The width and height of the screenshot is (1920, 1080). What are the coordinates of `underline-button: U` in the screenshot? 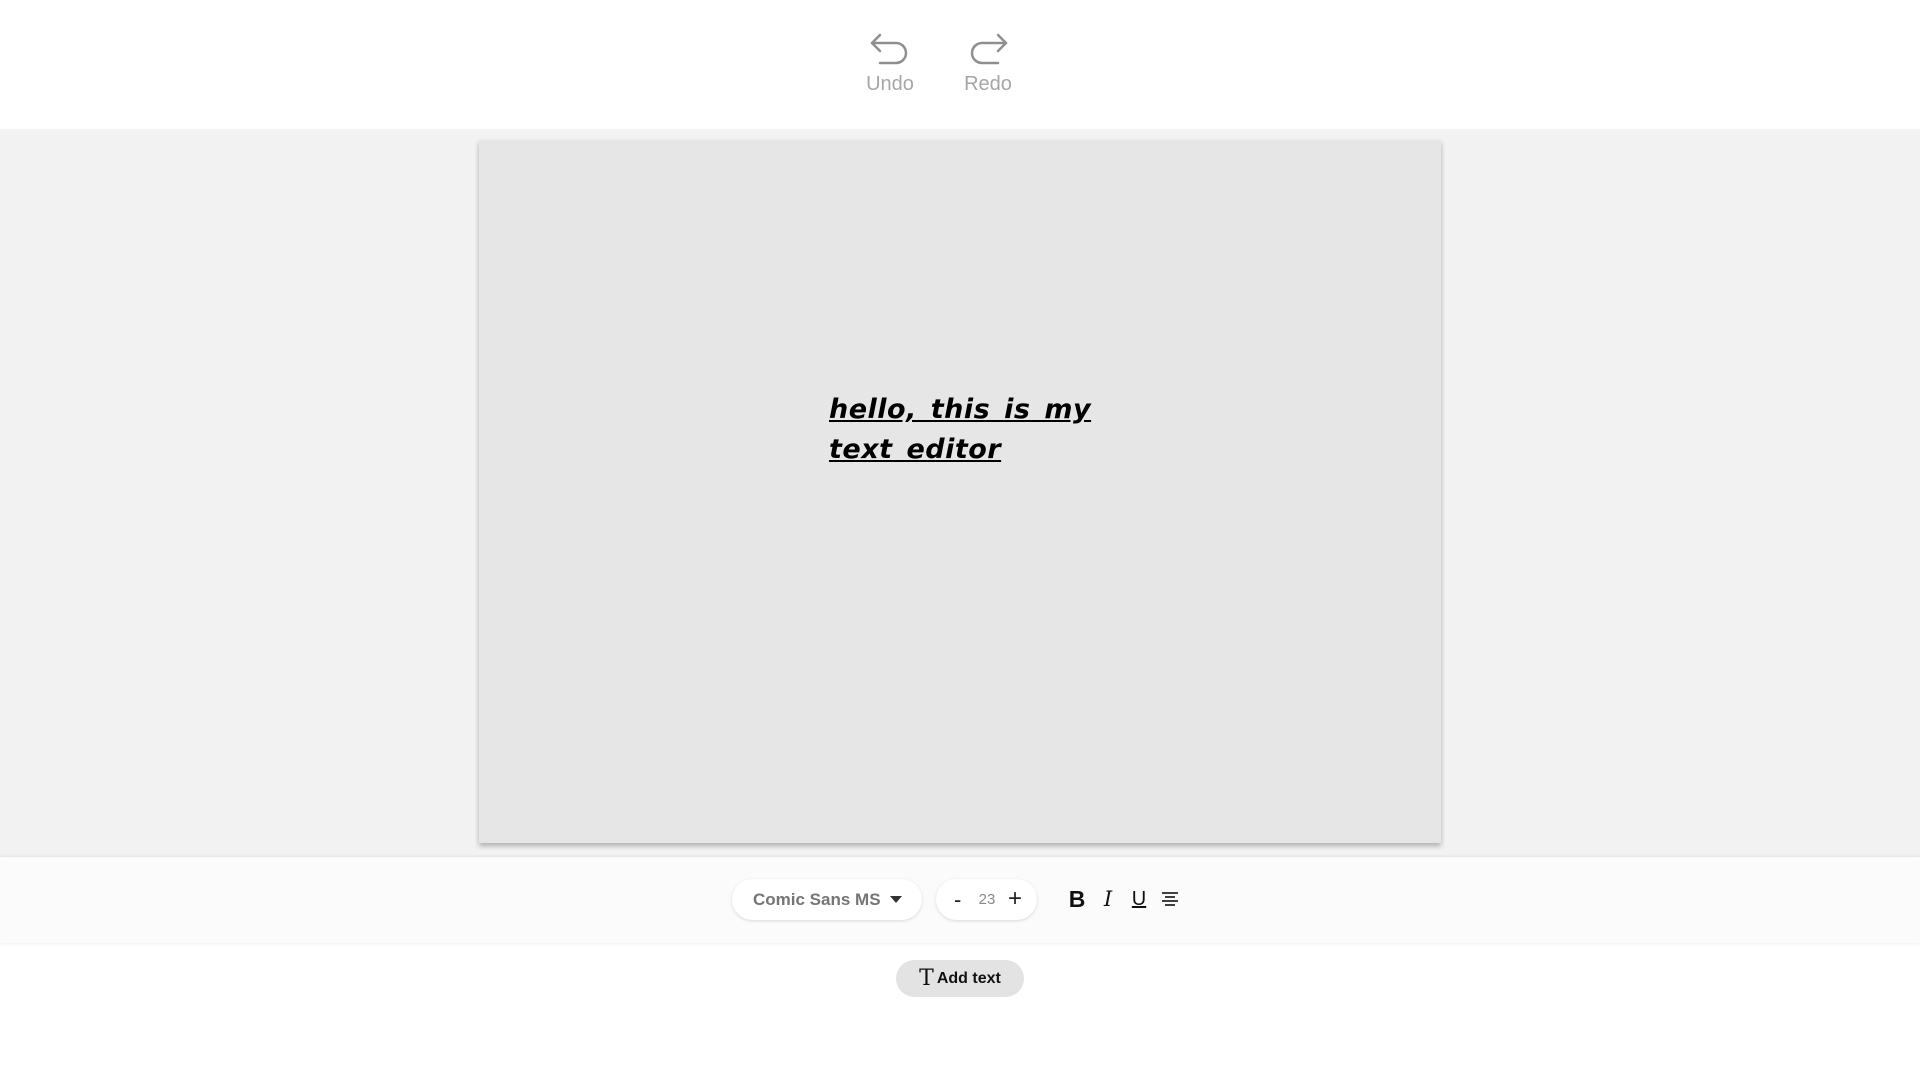 It's located at (1139, 899).